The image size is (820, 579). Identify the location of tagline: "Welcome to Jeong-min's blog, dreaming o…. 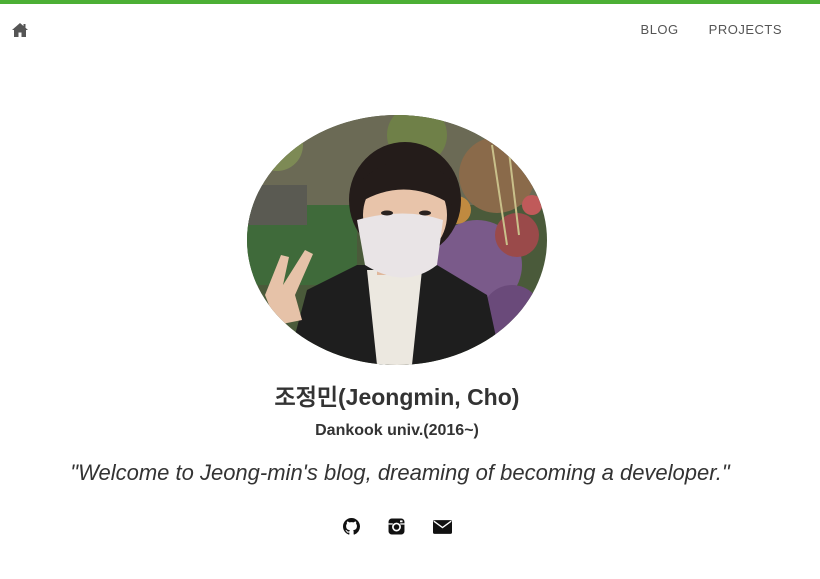
(400, 472).